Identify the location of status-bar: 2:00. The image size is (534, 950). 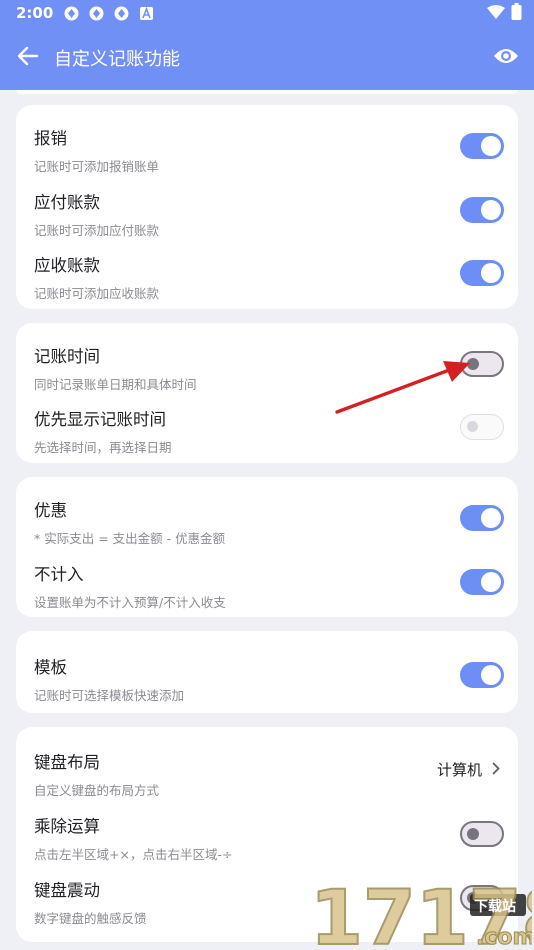
(267, 13).